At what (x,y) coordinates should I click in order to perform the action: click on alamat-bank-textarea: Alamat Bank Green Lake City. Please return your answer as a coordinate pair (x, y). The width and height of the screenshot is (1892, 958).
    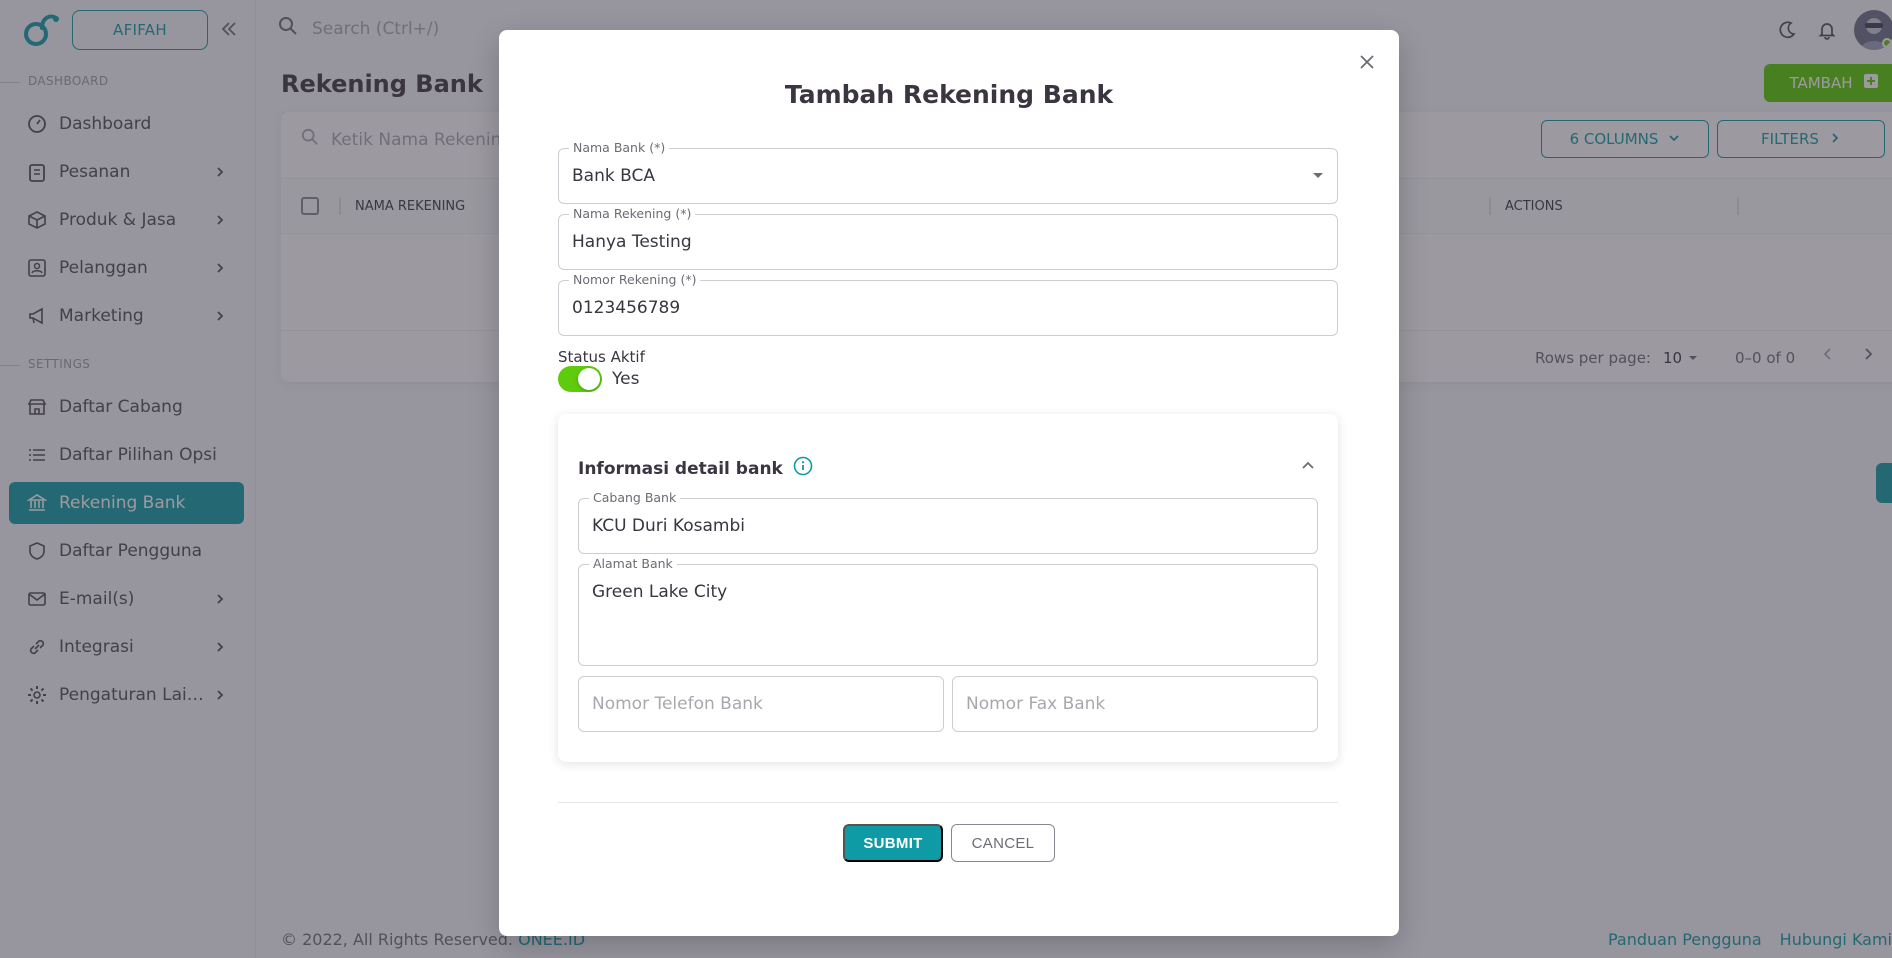
    Looking at the image, I should click on (948, 611).